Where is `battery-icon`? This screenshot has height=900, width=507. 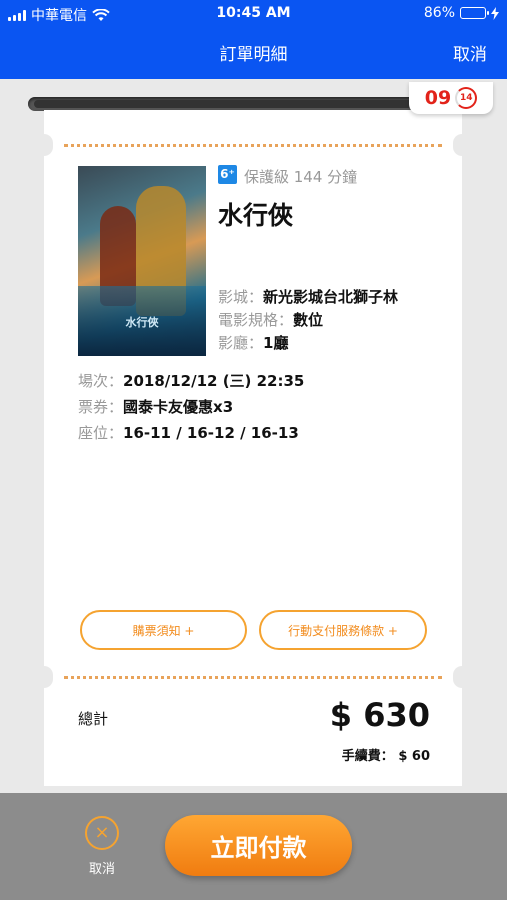 battery-icon is located at coordinates (474, 13).